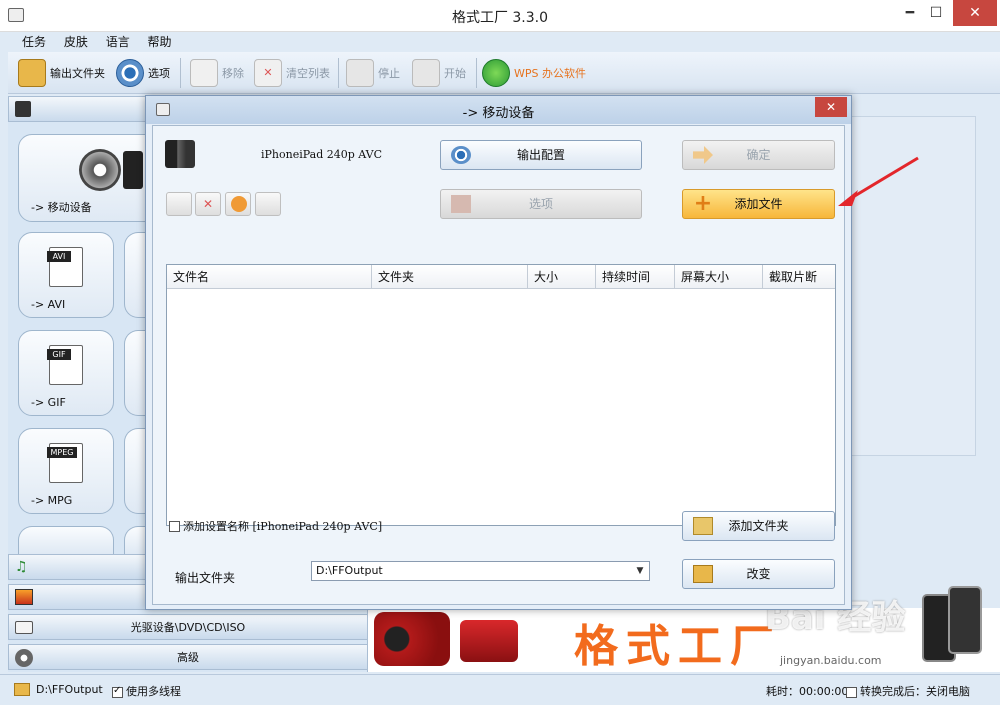 The image size is (1000, 705). I want to click on config-gear-icon, so click(461, 155).